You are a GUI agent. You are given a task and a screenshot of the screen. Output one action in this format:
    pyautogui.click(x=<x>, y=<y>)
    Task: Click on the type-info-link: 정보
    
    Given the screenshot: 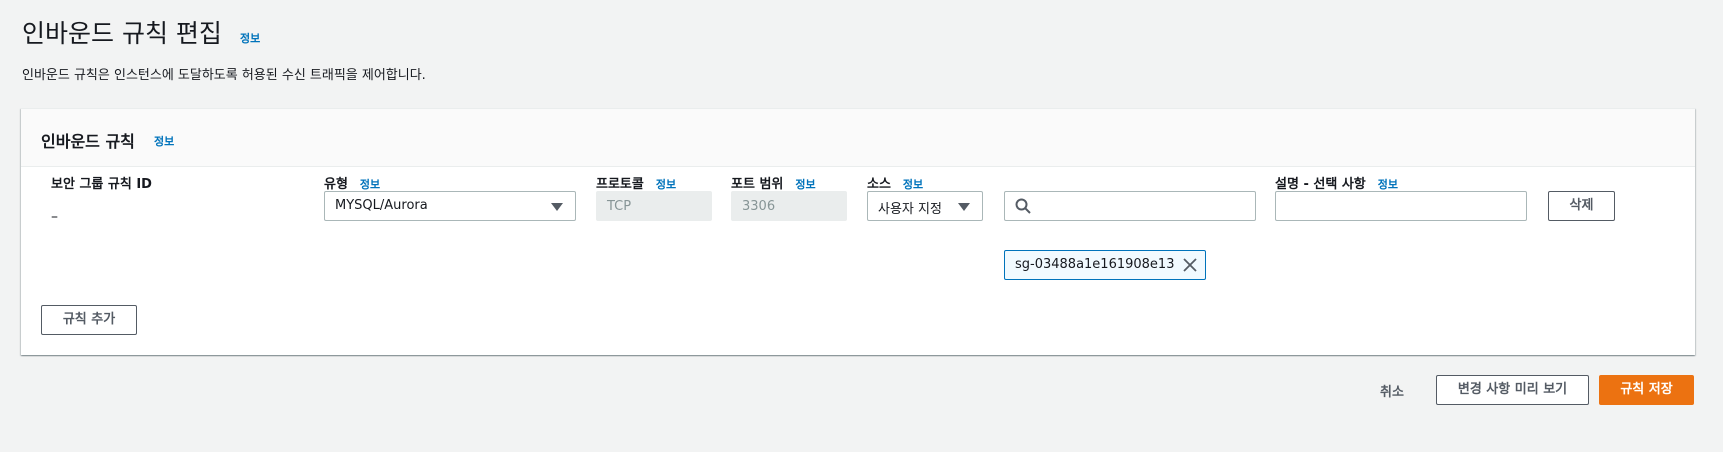 What is the action you would take?
    pyautogui.click(x=370, y=184)
    